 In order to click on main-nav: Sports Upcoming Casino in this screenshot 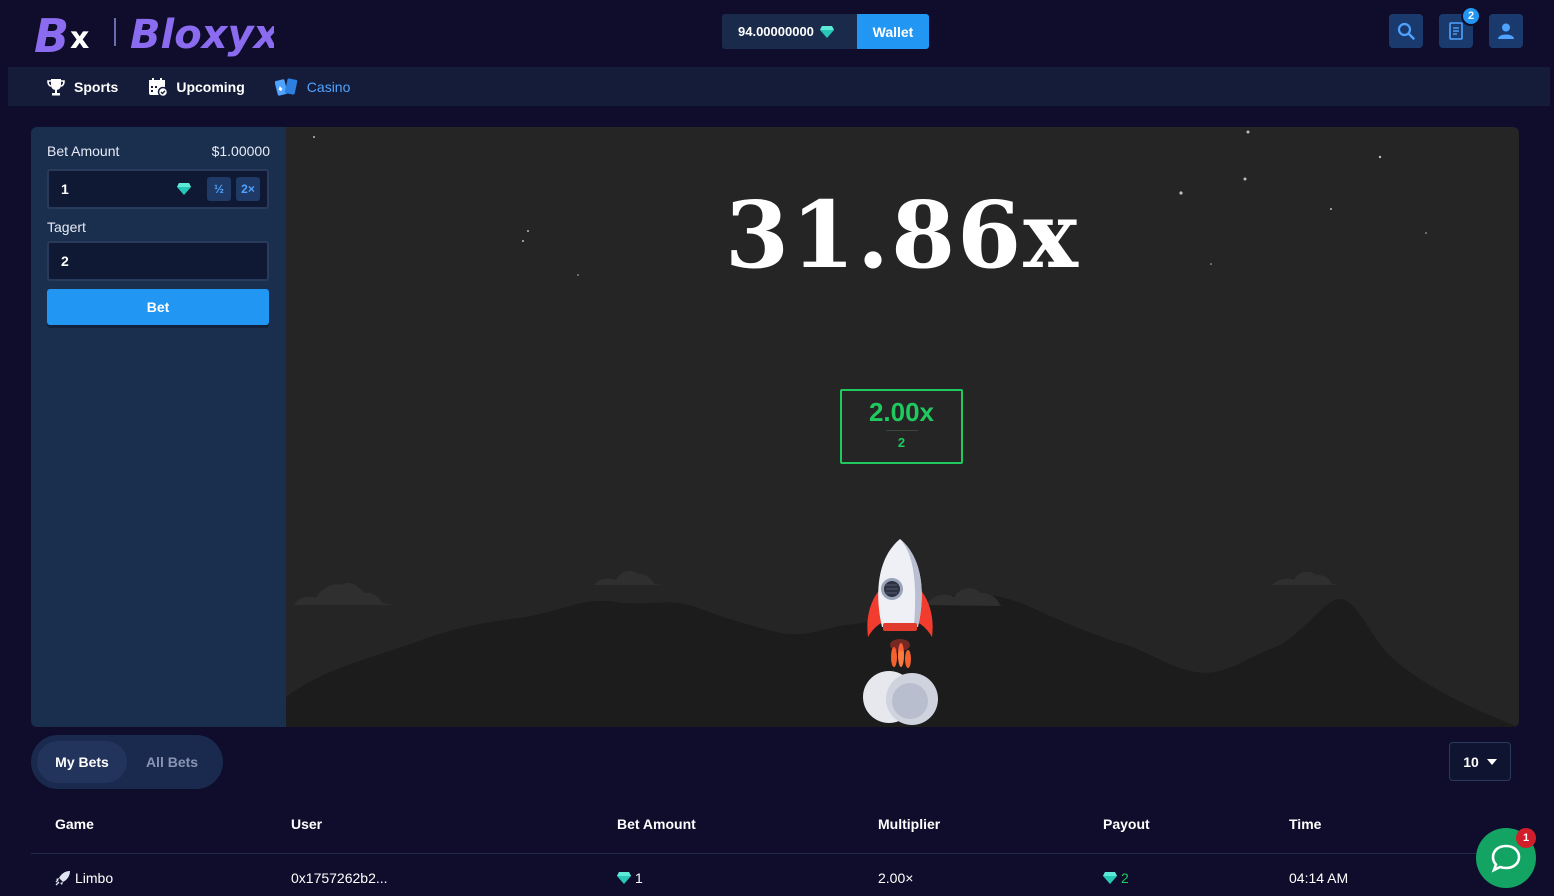, I will do `click(779, 86)`.